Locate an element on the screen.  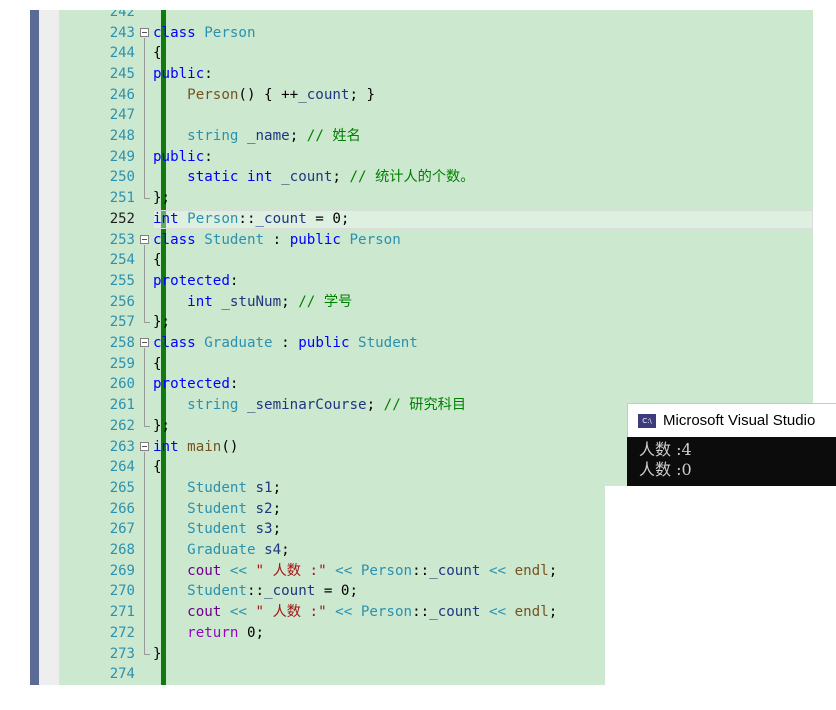
code-line: 246 Person() { ++_count; } is located at coordinates (421, 95).